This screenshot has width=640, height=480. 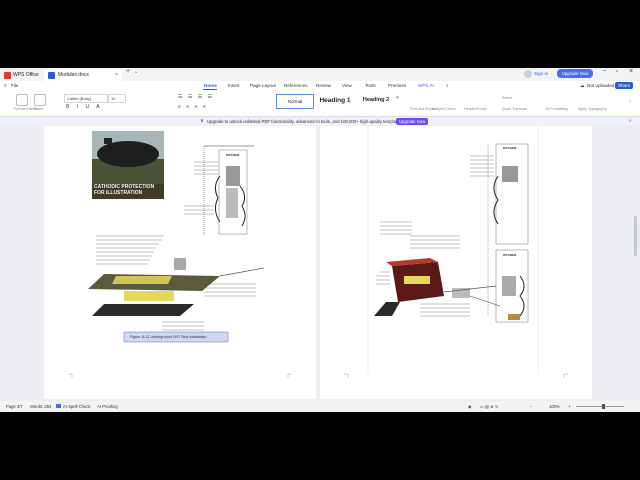 I want to click on document-name: Modules.docx, so click(x=73, y=75).